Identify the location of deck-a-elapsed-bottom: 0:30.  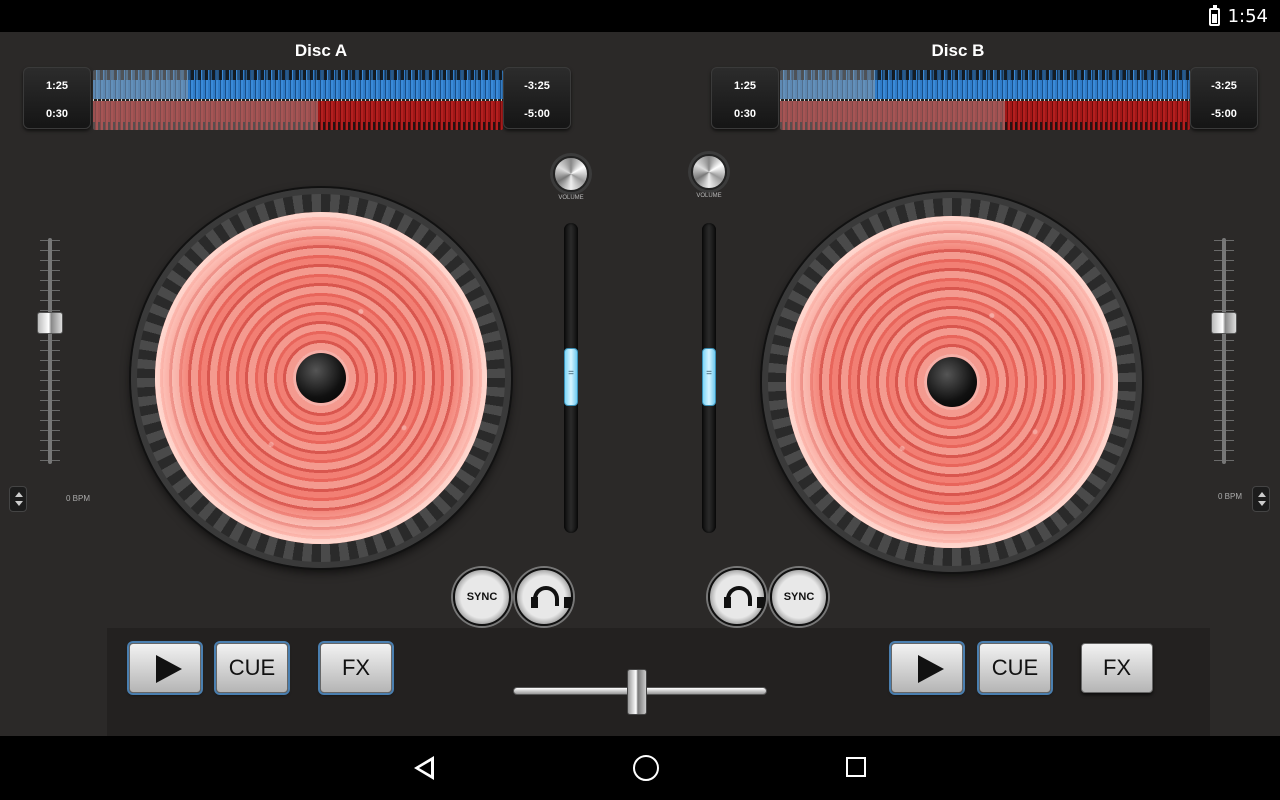
(57, 114).